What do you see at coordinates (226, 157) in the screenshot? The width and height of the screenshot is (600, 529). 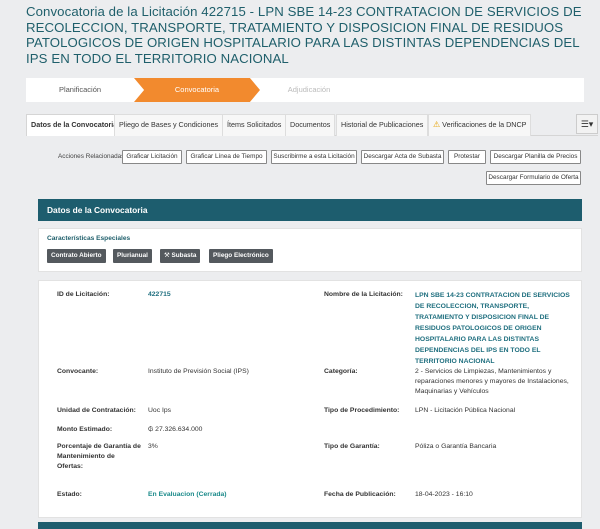 I see `graficar-linea-tiempo-button: Graficar Línea de Tiempo` at bounding box center [226, 157].